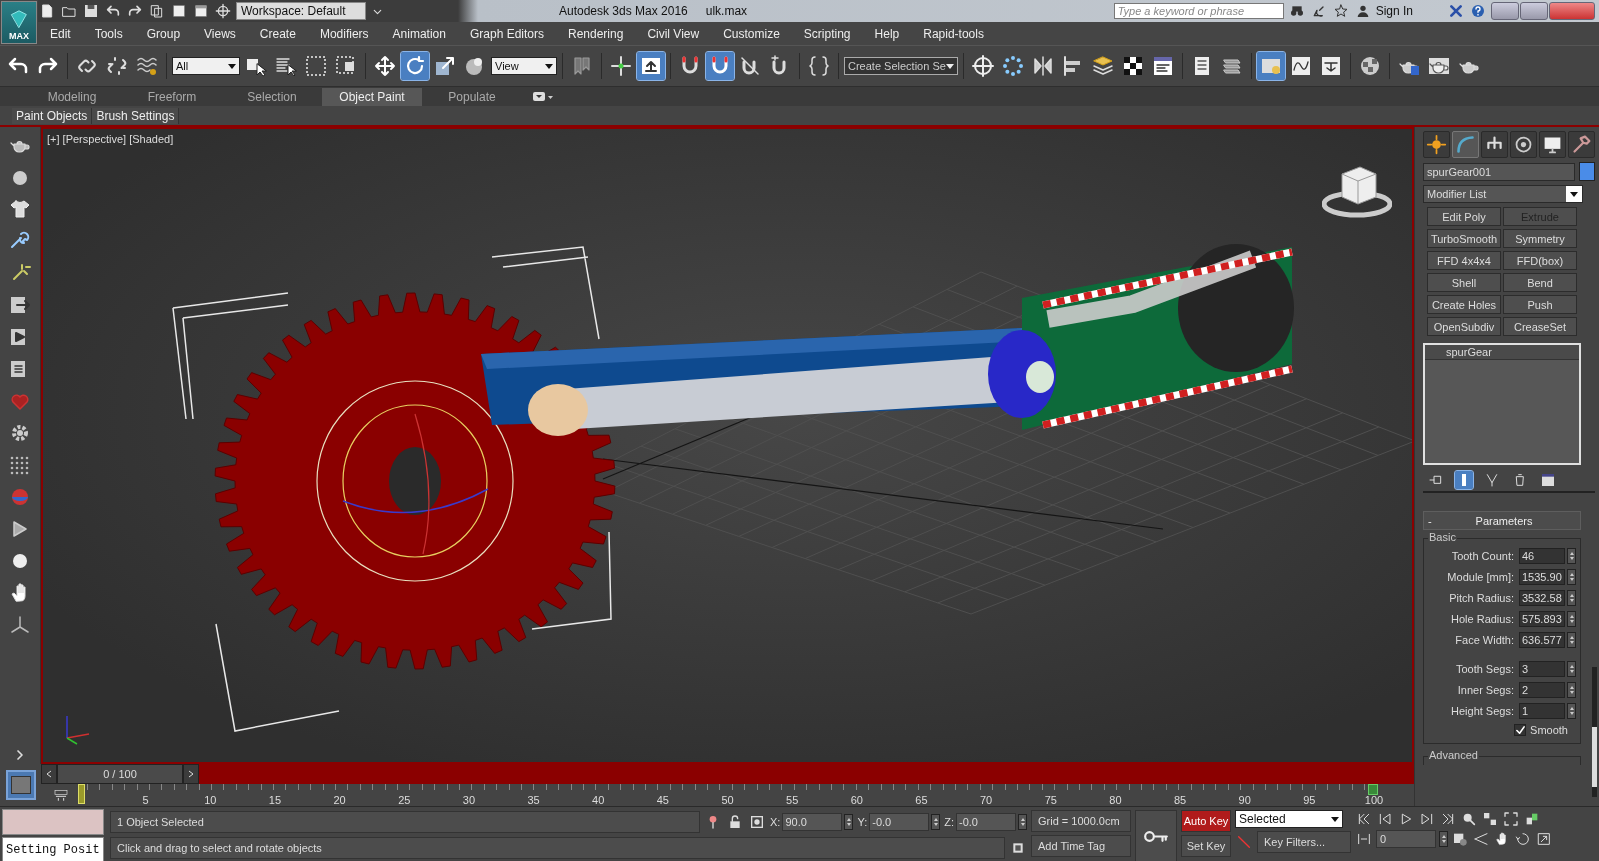 The height and width of the screenshot is (861, 1599). I want to click on rotate-icon, so click(415, 66).